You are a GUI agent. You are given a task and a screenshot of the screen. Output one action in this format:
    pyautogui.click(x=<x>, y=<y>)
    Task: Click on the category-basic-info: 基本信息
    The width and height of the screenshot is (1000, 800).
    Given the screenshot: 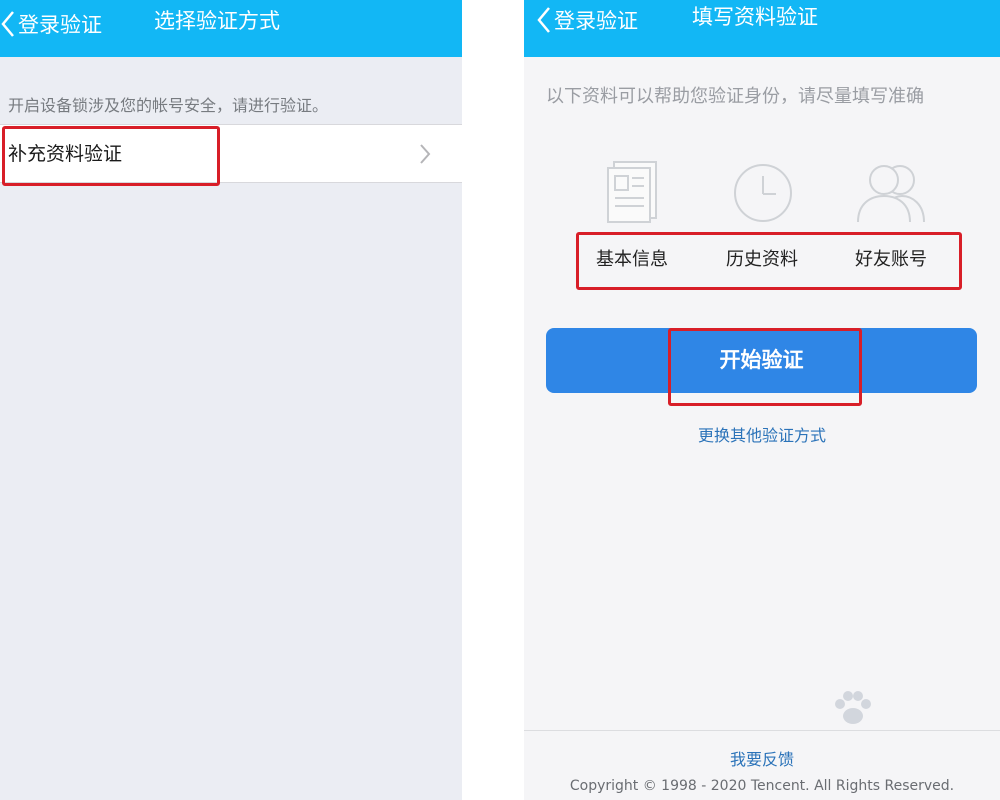 What is the action you would take?
    pyautogui.click(x=632, y=259)
    